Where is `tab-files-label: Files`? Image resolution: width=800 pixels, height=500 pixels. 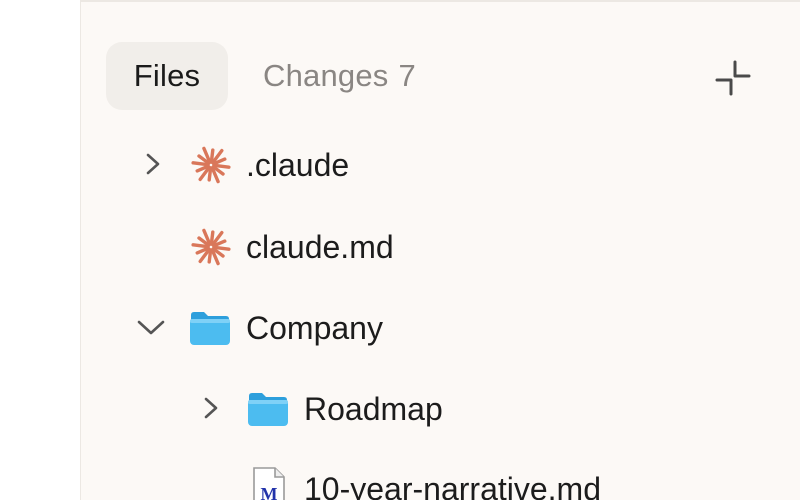 tab-files-label: Files is located at coordinates (167, 75).